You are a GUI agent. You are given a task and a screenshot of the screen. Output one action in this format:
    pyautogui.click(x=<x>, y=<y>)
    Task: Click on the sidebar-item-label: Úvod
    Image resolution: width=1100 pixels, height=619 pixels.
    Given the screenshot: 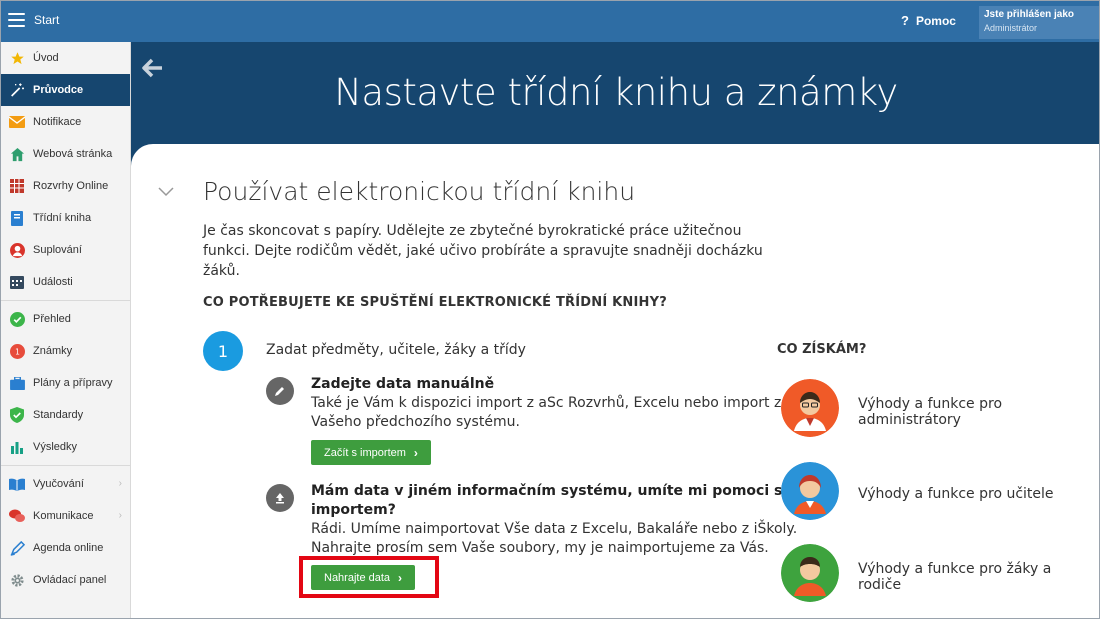 What is the action you would take?
    pyautogui.click(x=46, y=58)
    